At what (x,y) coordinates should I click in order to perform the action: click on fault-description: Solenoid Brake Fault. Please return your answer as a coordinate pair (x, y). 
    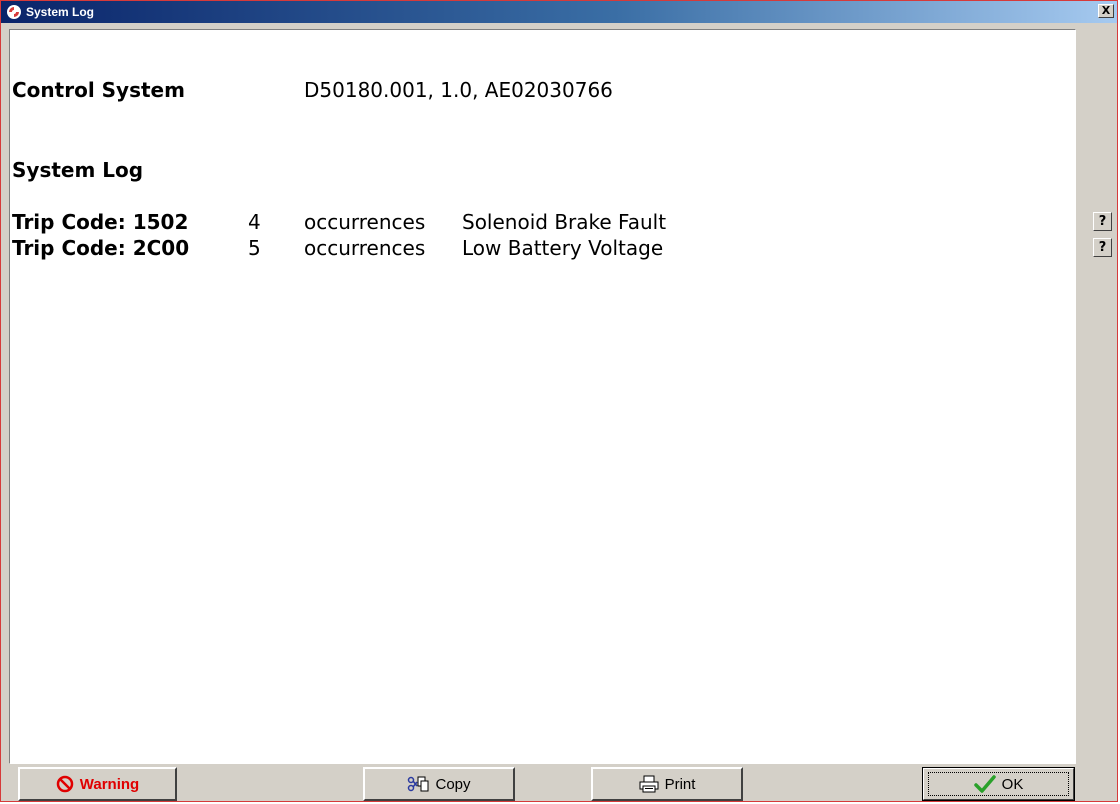
    Looking at the image, I should click on (564, 222).